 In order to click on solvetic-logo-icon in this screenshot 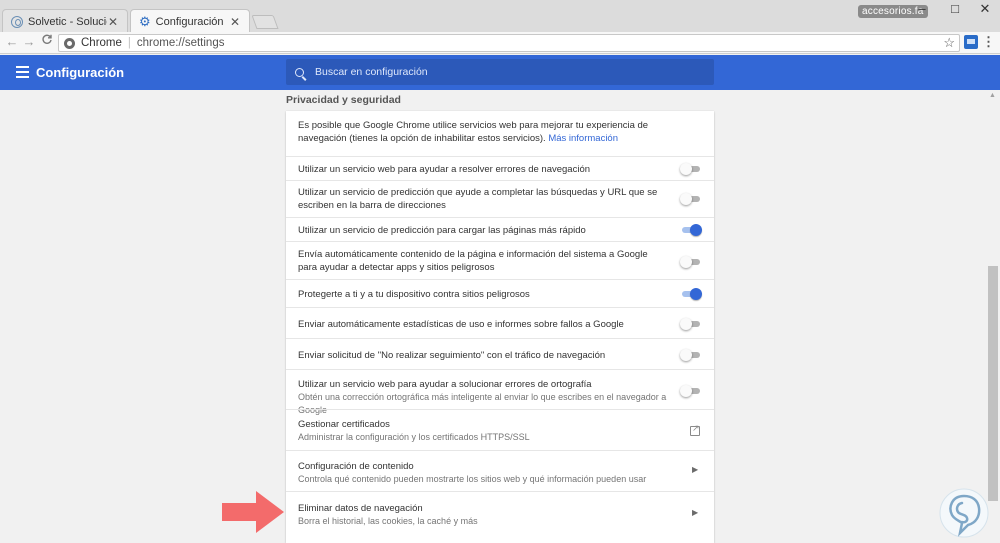, I will do `click(964, 513)`.